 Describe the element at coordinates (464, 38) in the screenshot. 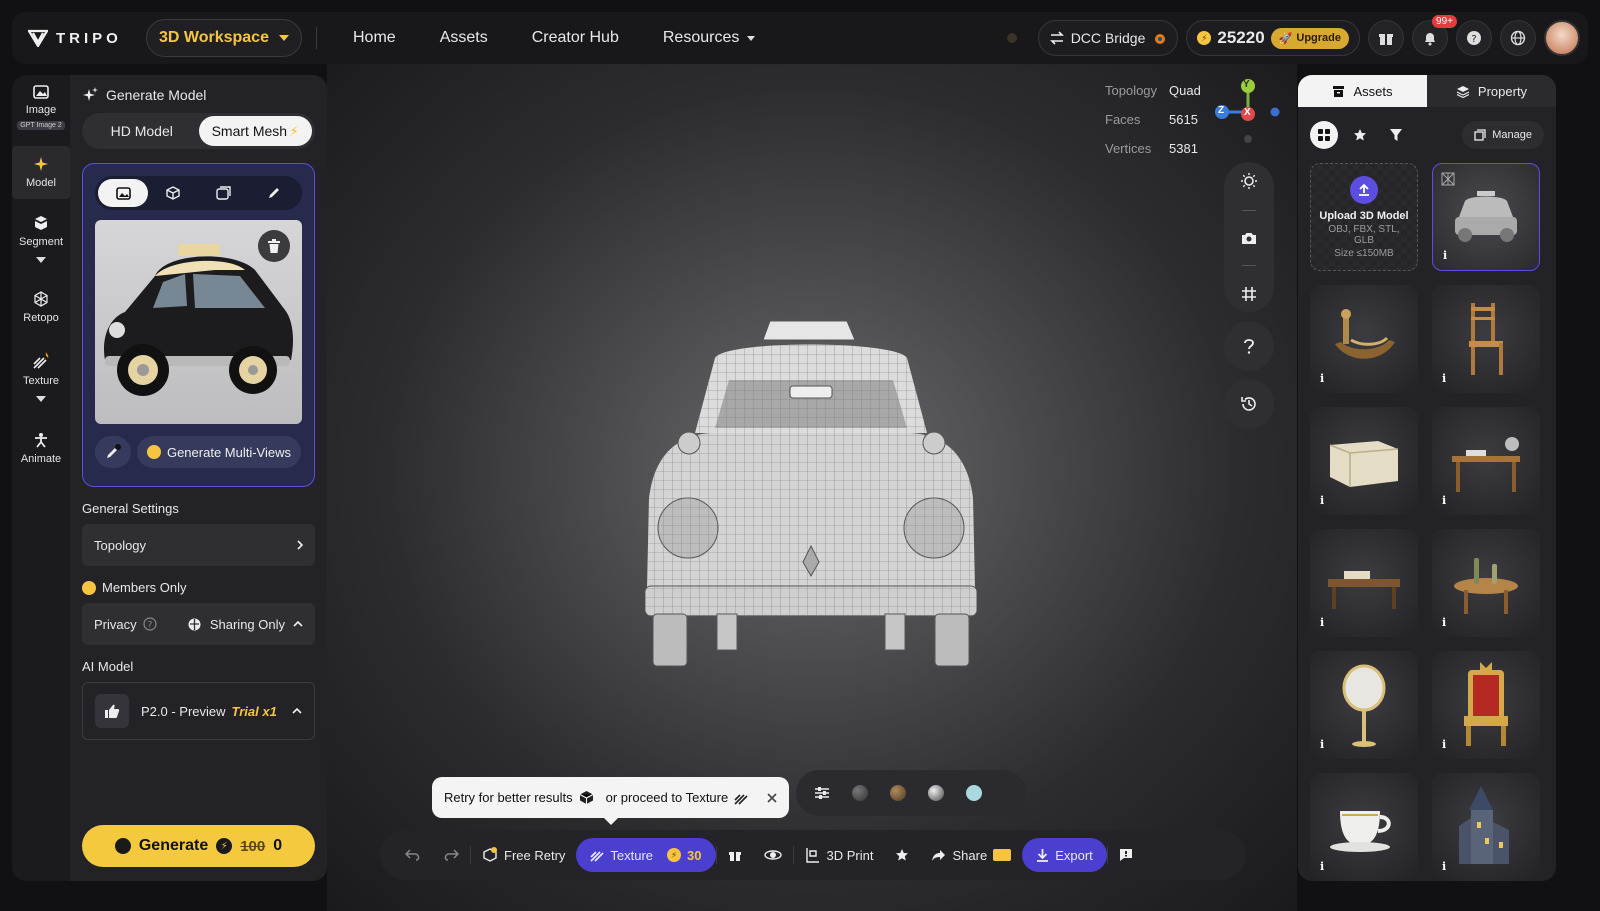

I see `nav-assets: Assets` at that location.